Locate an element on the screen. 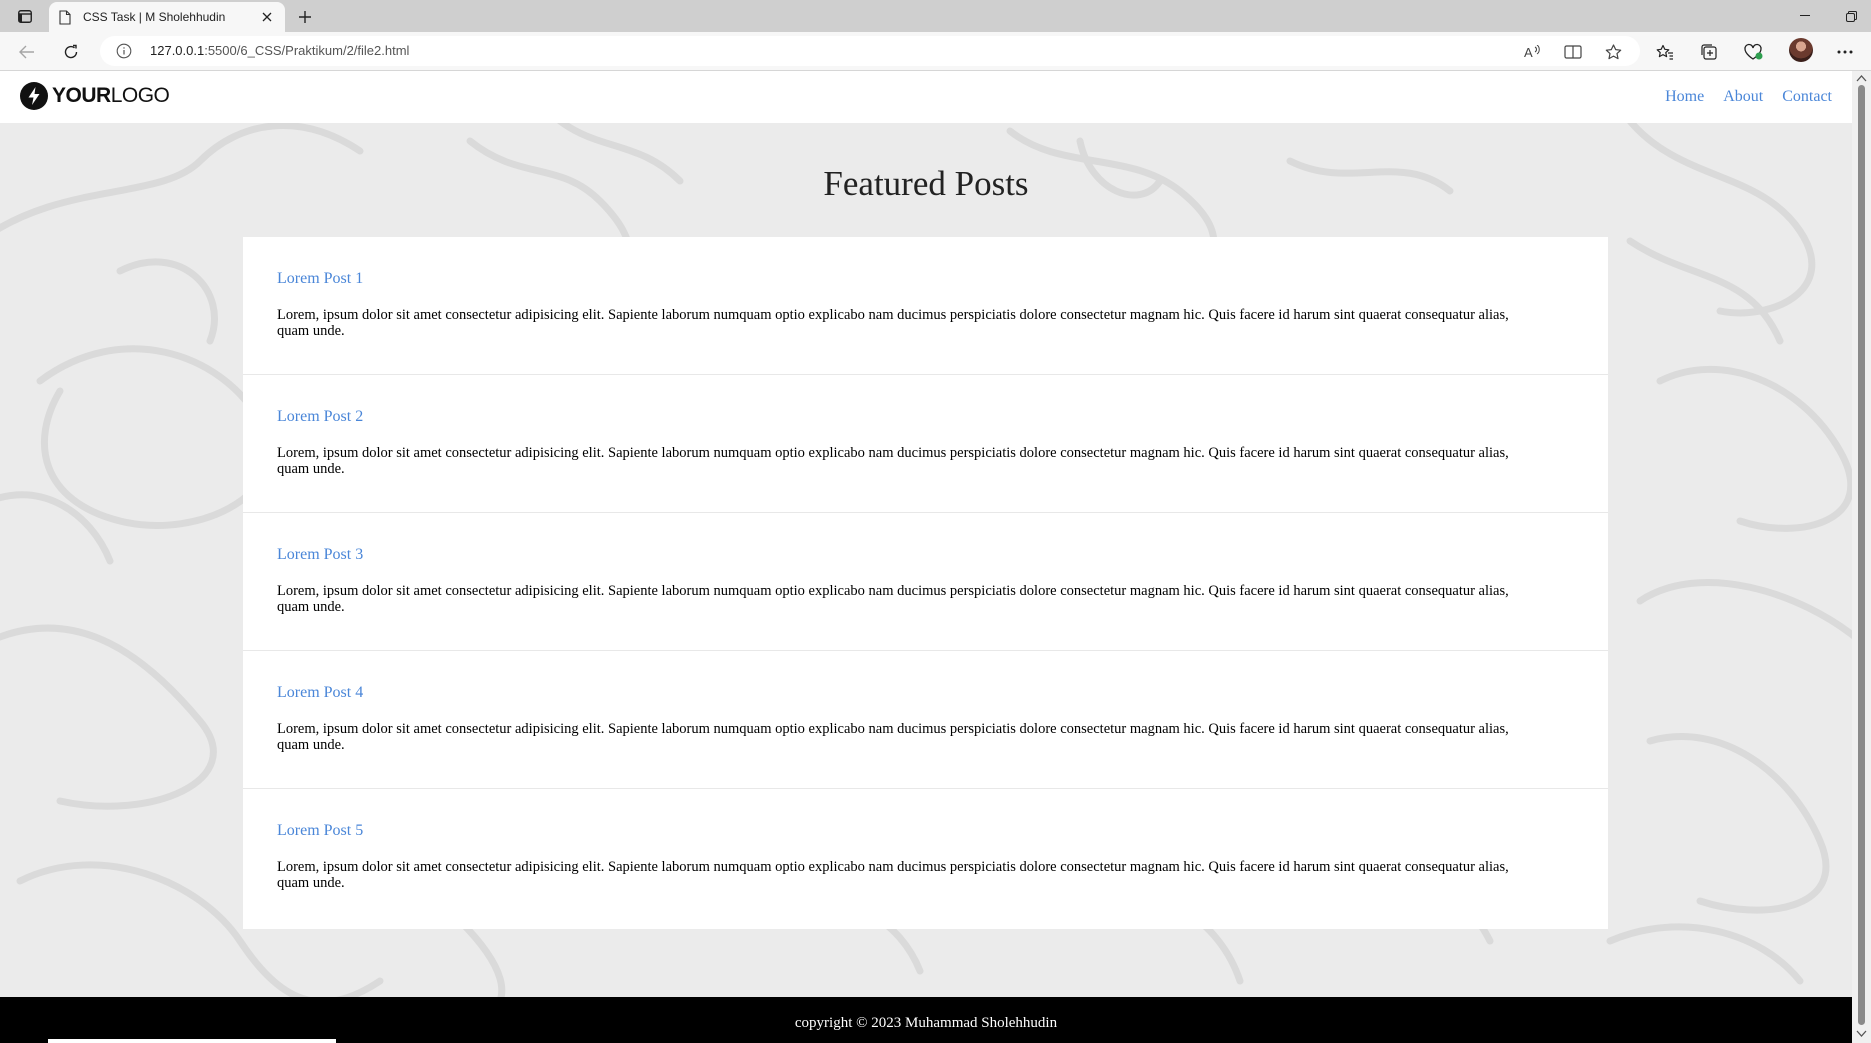  post-title-link: Lorem Post 2 is located at coordinates (897, 417).